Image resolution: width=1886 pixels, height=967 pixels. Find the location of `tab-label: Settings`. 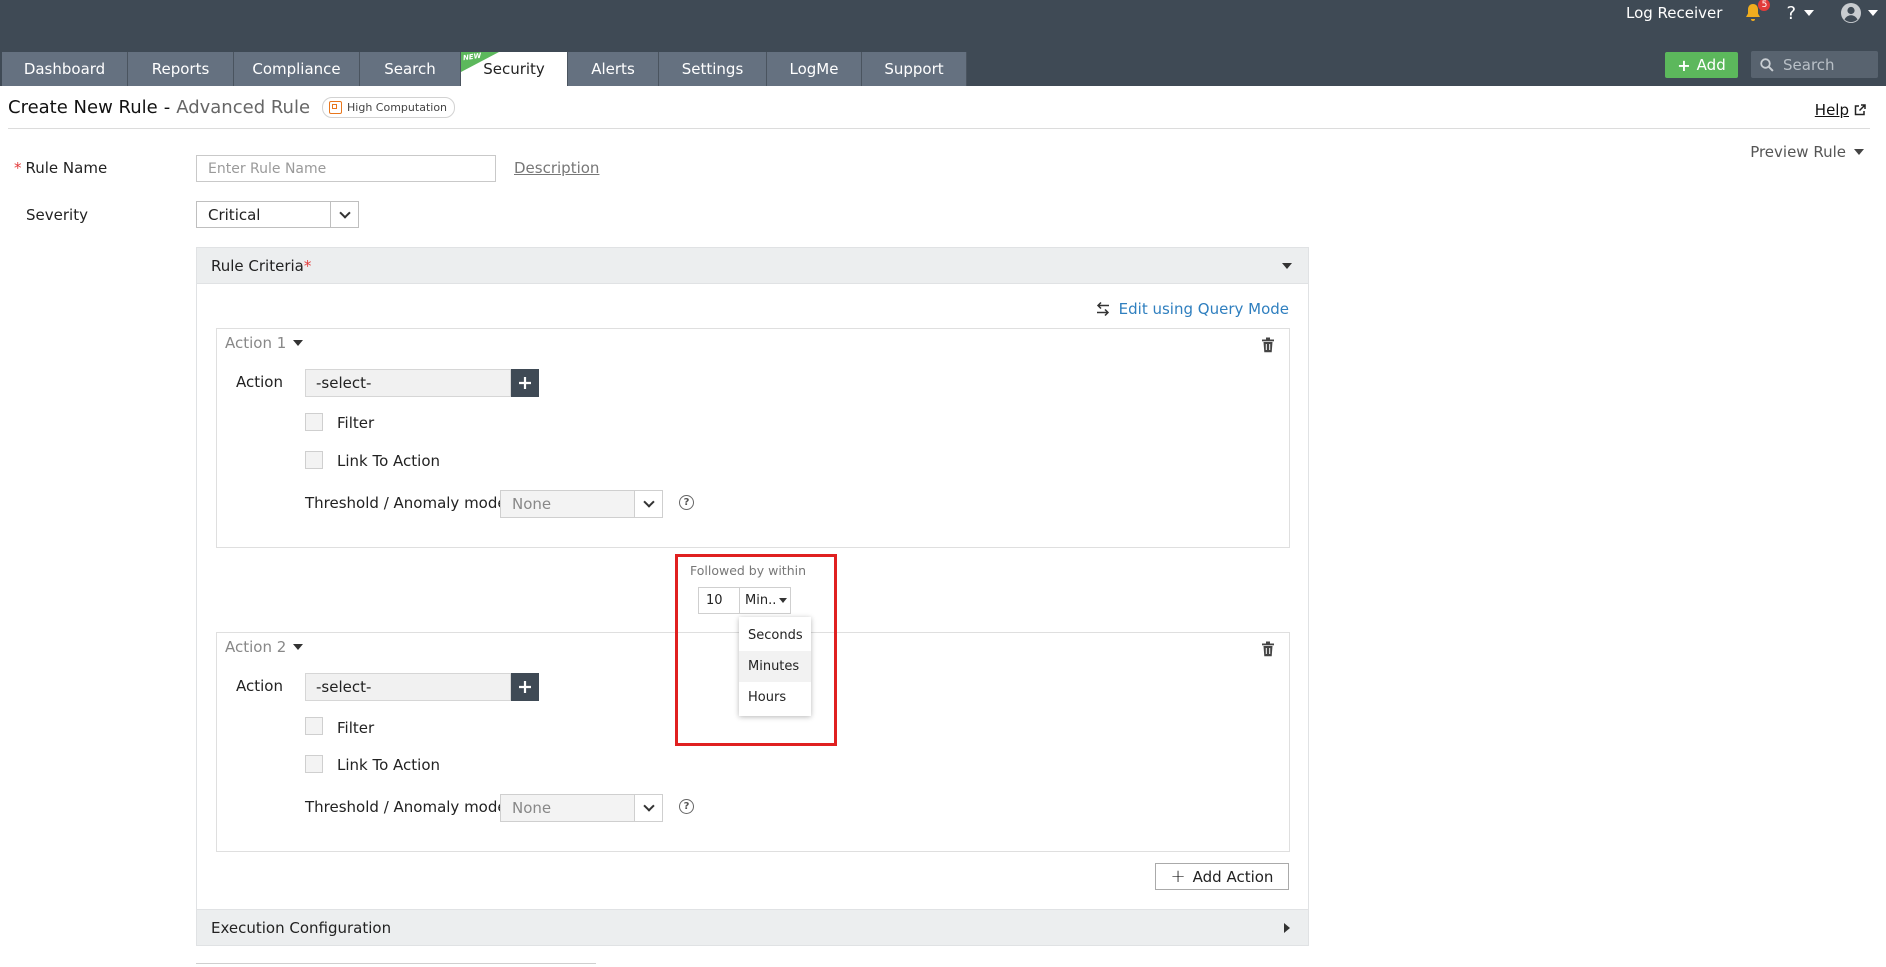

tab-label: Settings is located at coordinates (712, 69).